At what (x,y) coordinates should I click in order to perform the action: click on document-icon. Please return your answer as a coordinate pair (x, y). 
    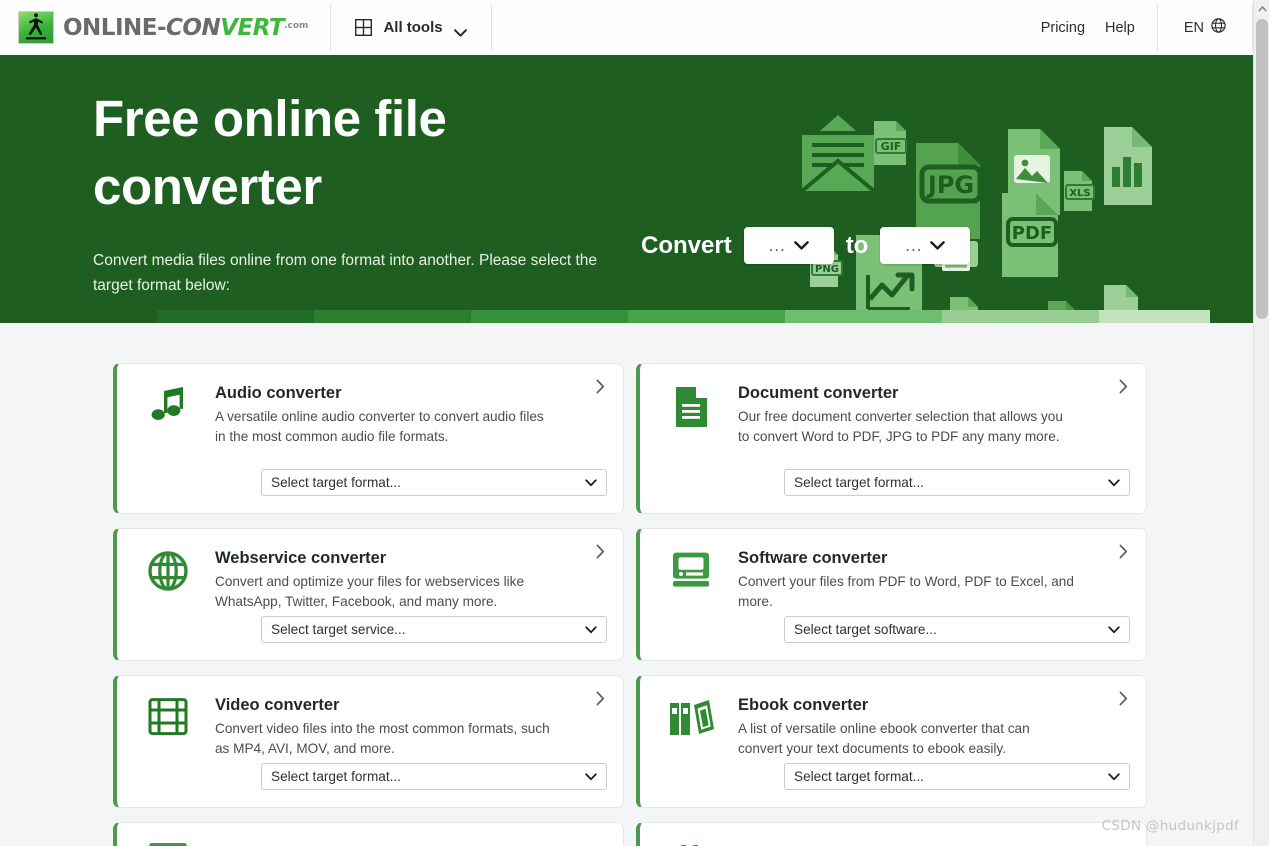
    Looking at the image, I should click on (691, 440).